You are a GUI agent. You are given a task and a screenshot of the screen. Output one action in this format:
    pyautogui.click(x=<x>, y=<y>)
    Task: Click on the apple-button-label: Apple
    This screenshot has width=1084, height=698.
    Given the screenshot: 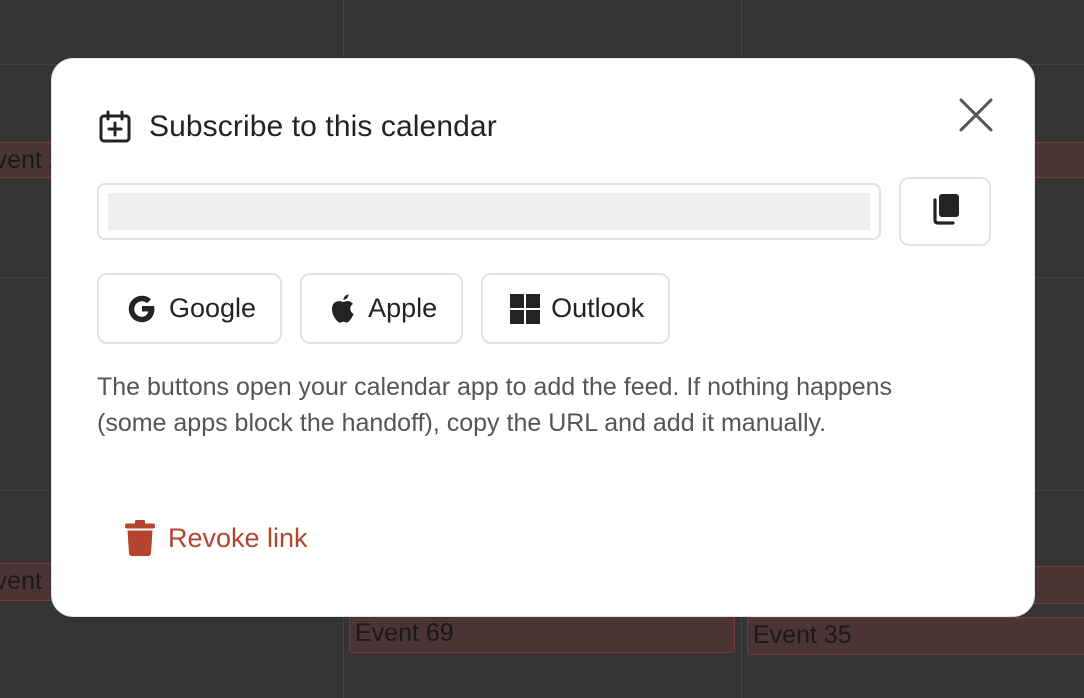 What is the action you would take?
    pyautogui.click(x=403, y=308)
    